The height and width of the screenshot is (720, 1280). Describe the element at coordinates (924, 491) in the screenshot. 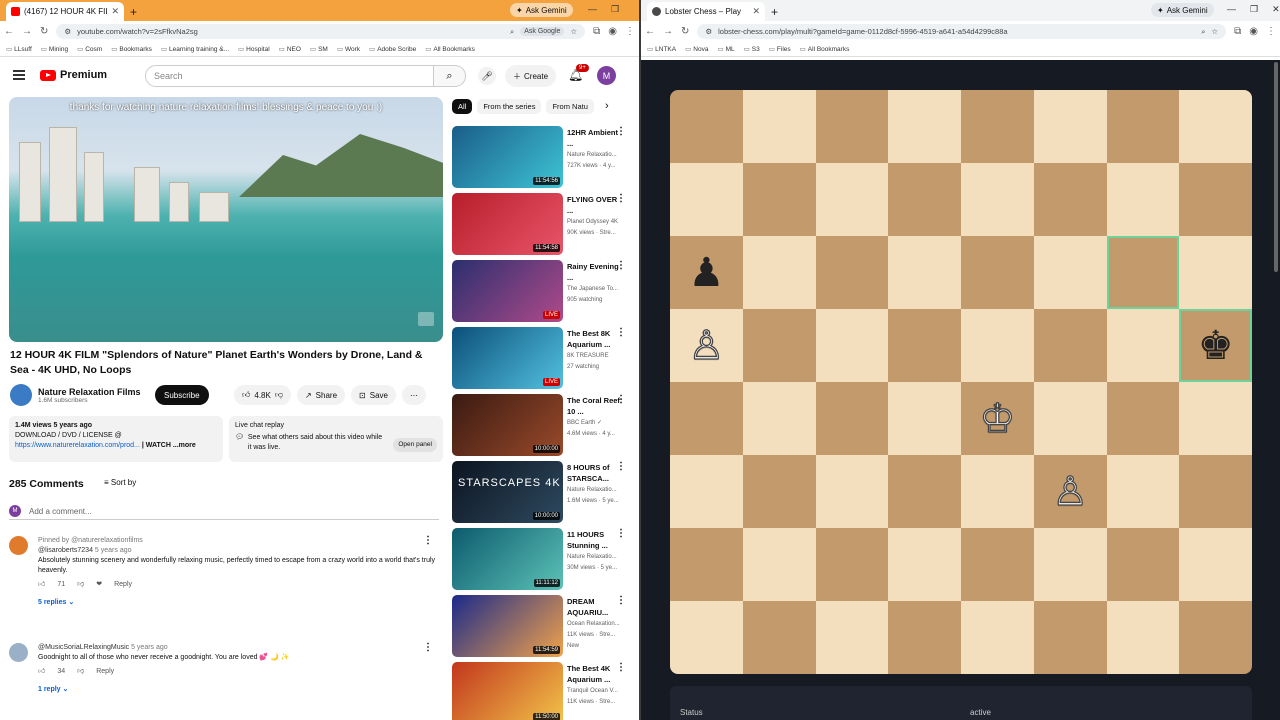

I see `square-d3` at that location.